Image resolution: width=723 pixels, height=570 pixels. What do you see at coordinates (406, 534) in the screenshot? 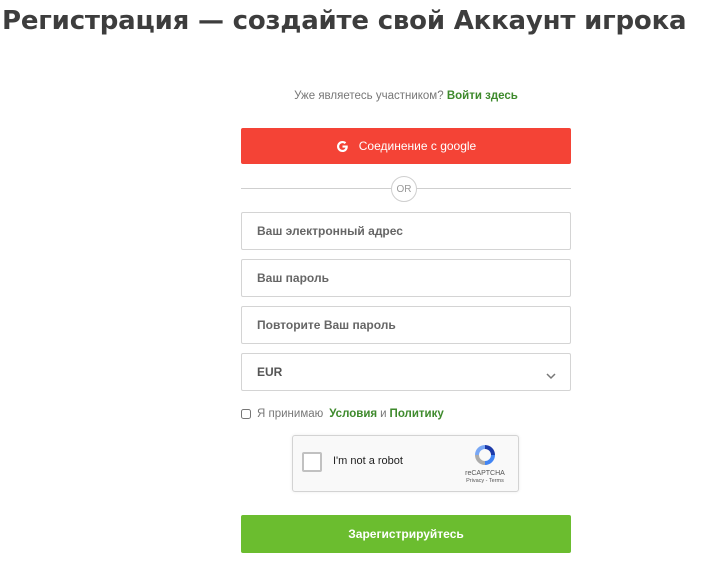
I see `register-button: Зарегистрируйтесь` at bounding box center [406, 534].